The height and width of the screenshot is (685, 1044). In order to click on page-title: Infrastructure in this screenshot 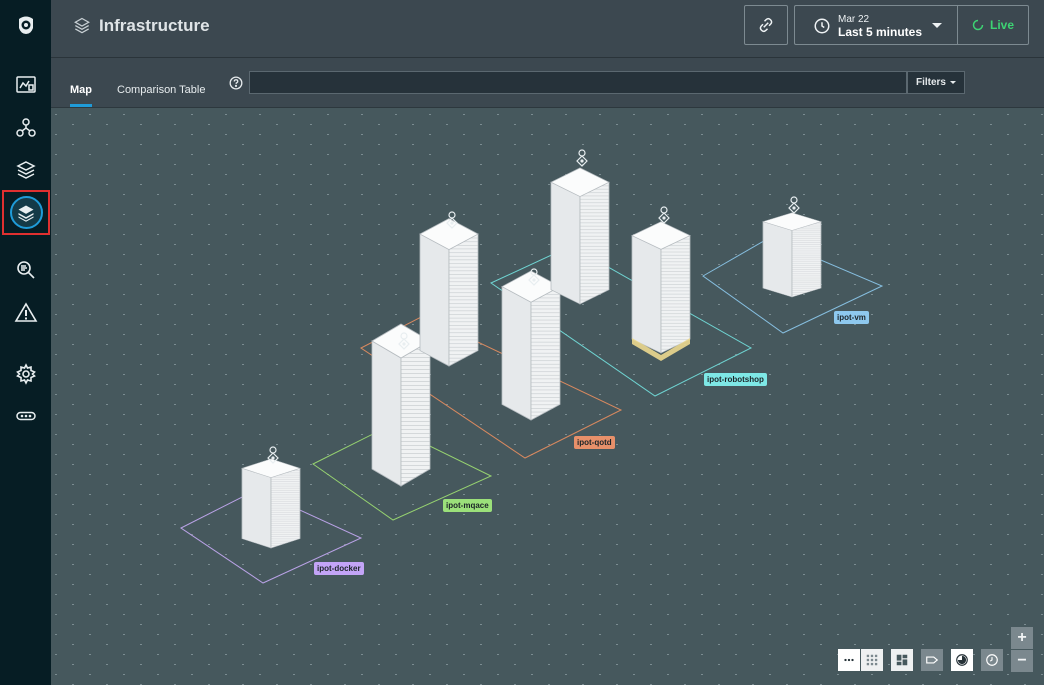, I will do `click(154, 25)`.